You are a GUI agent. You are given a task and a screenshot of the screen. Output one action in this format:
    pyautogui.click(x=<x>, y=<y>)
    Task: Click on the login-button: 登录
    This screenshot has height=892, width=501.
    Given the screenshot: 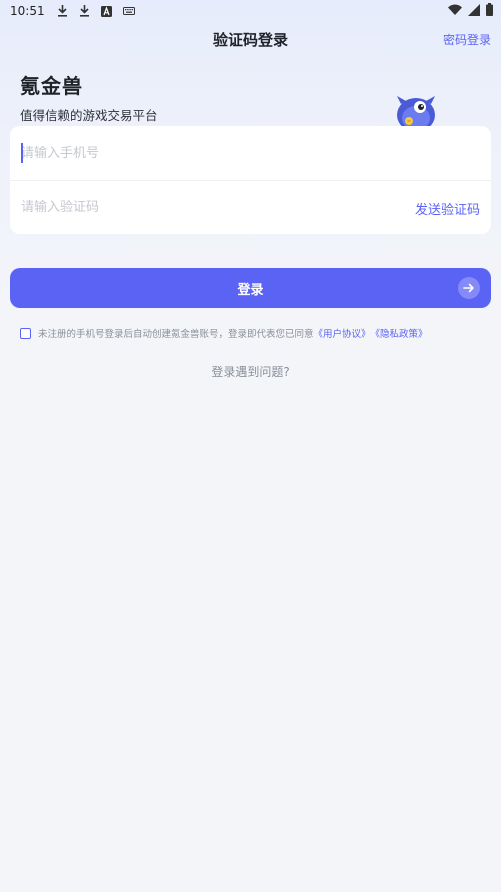 What is the action you would take?
    pyautogui.click(x=250, y=288)
    